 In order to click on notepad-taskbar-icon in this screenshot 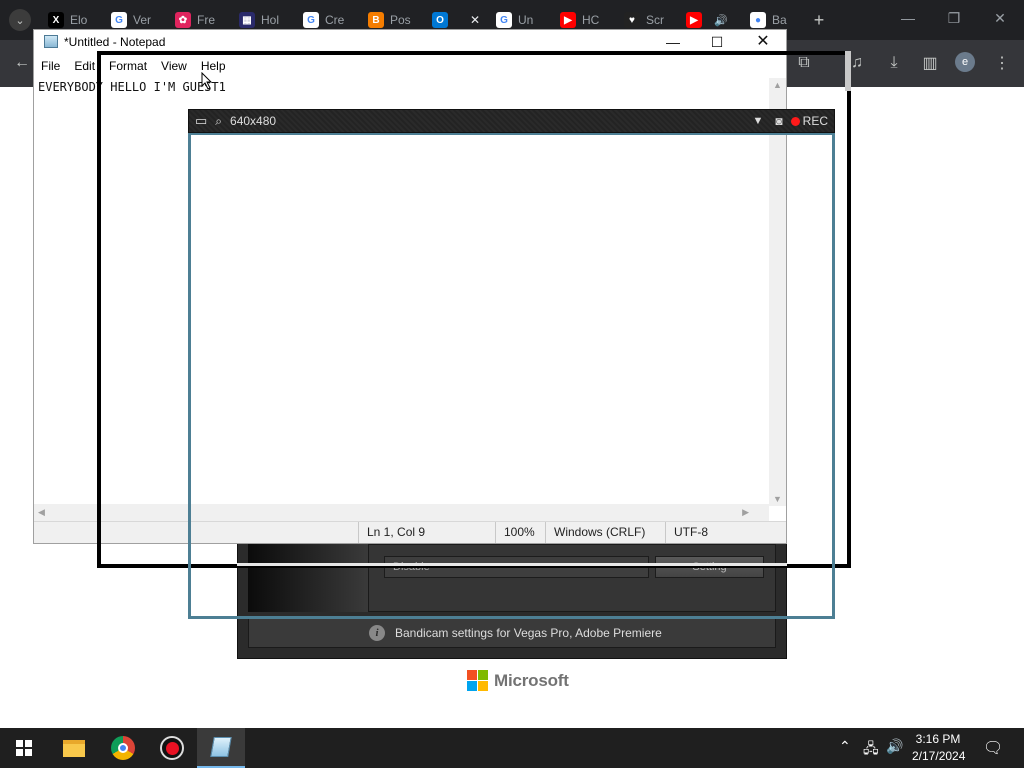, I will do `click(221, 747)`.